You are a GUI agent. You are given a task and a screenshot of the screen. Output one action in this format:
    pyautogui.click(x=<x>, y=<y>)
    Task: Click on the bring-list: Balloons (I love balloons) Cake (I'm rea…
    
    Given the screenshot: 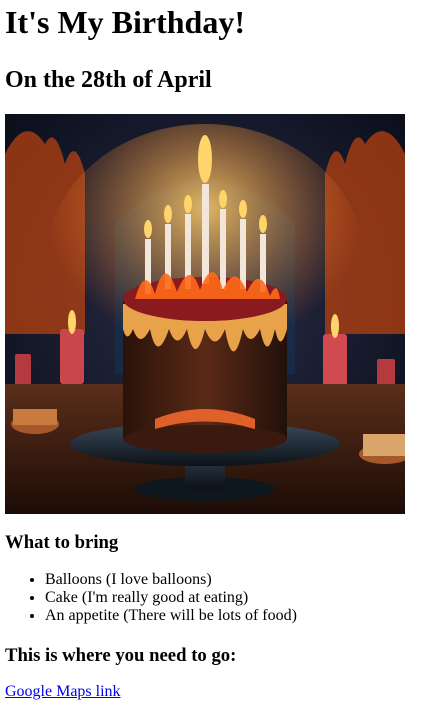 What is the action you would take?
    pyautogui.click(x=220, y=598)
    